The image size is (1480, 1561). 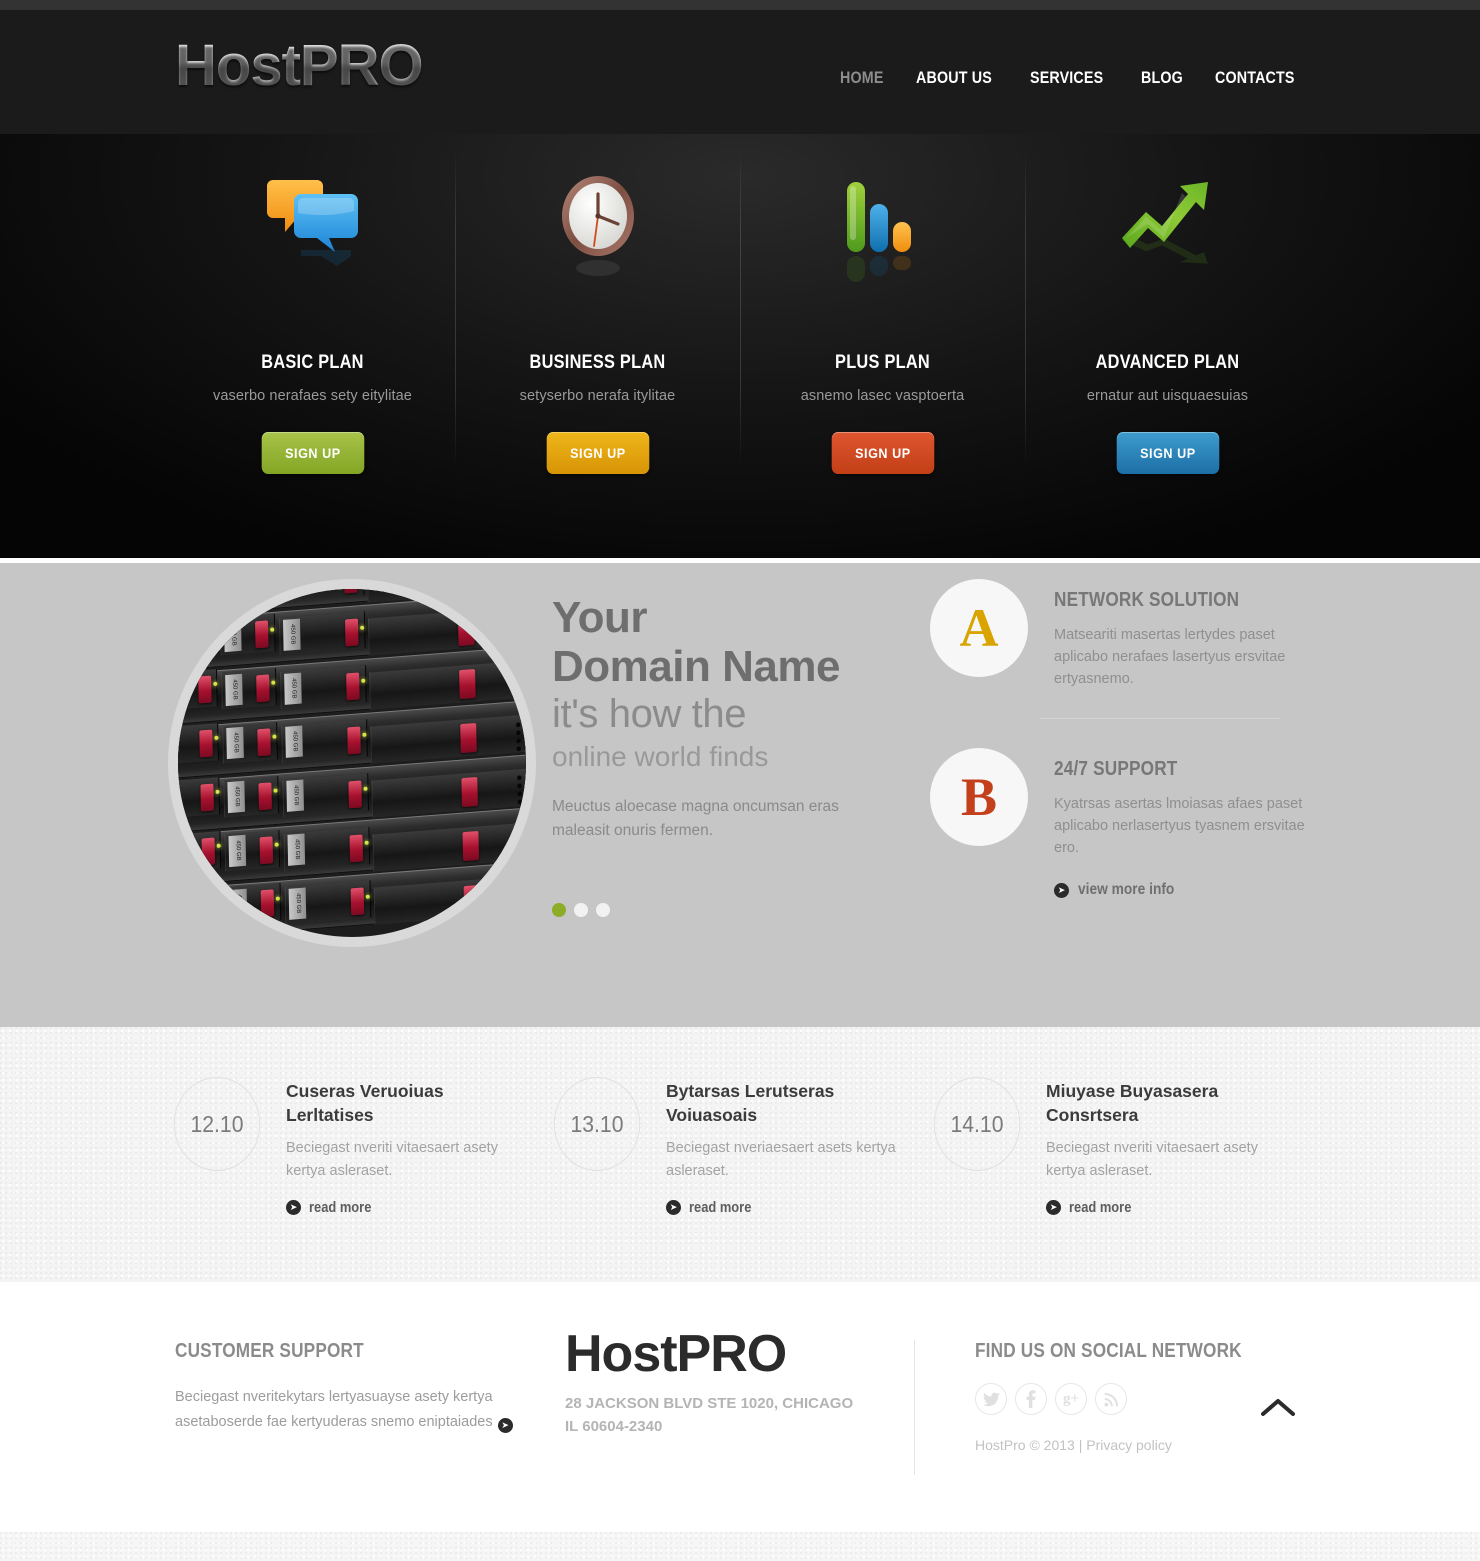 I want to click on privacy-policy-link: Privacy policy, so click(x=1129, y=1445).